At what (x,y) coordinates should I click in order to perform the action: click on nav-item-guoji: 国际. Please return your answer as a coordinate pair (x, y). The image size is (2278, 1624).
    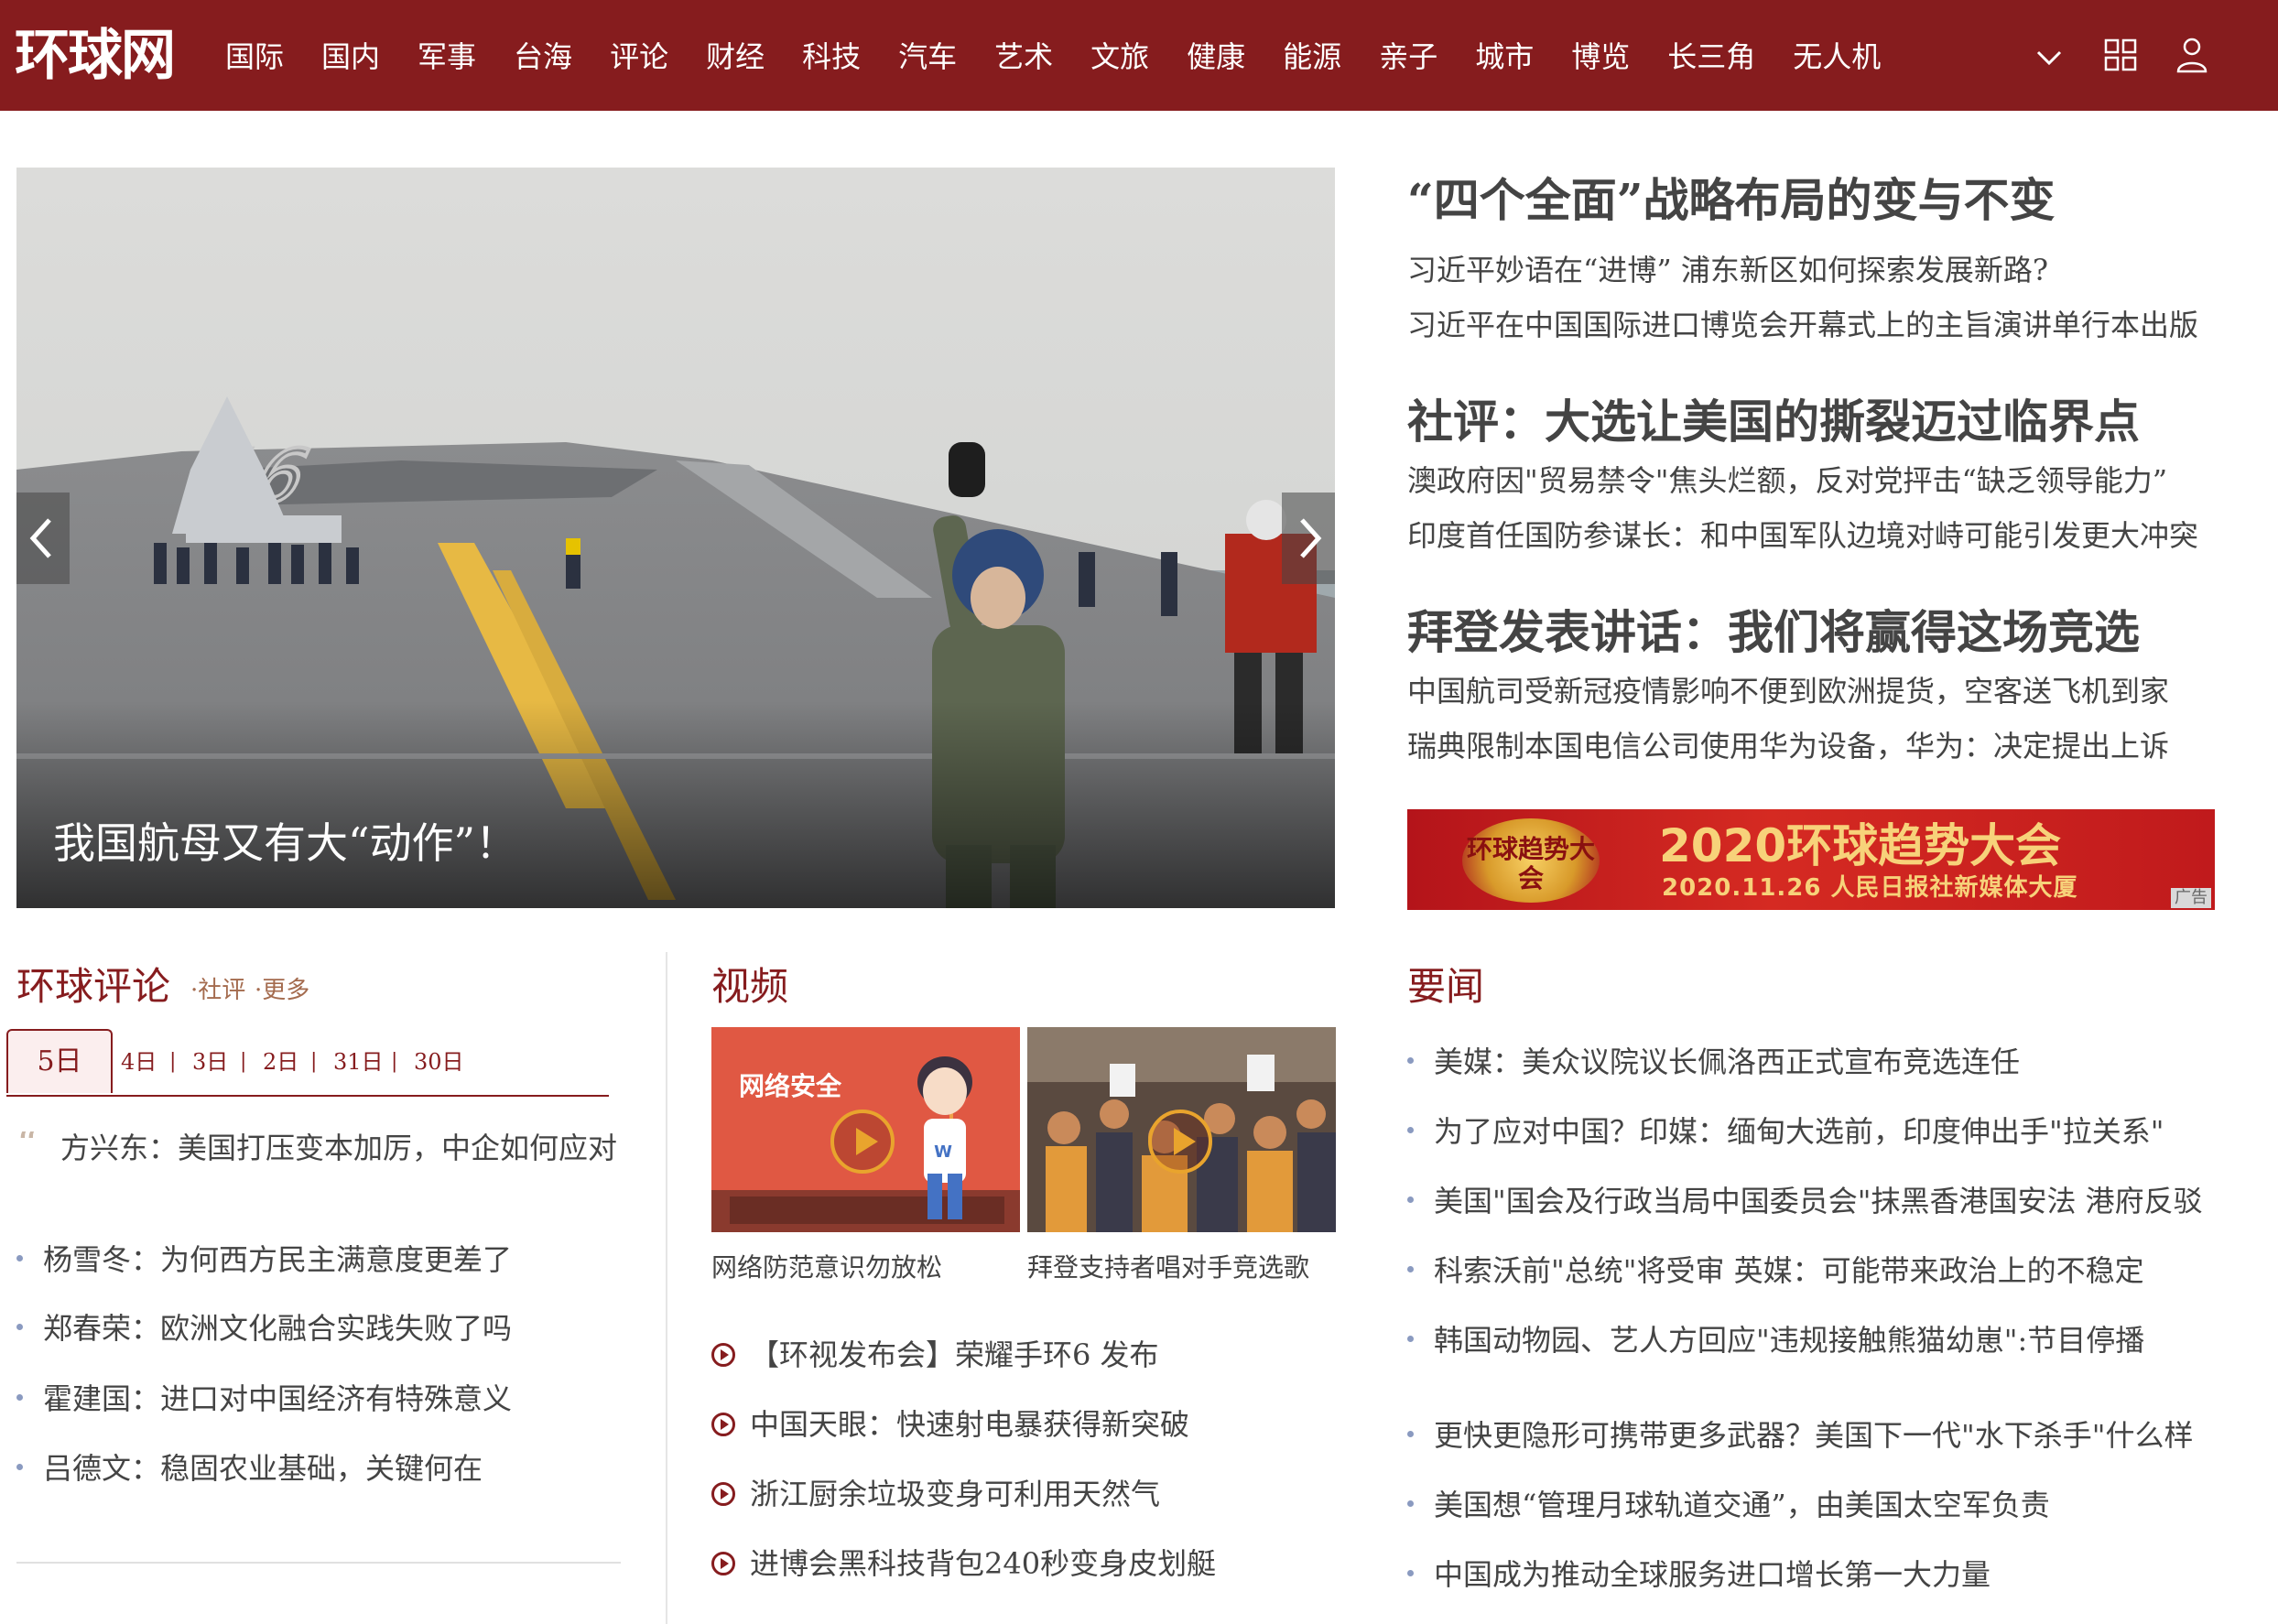
    Looking at the image, I should click on (255, 57).